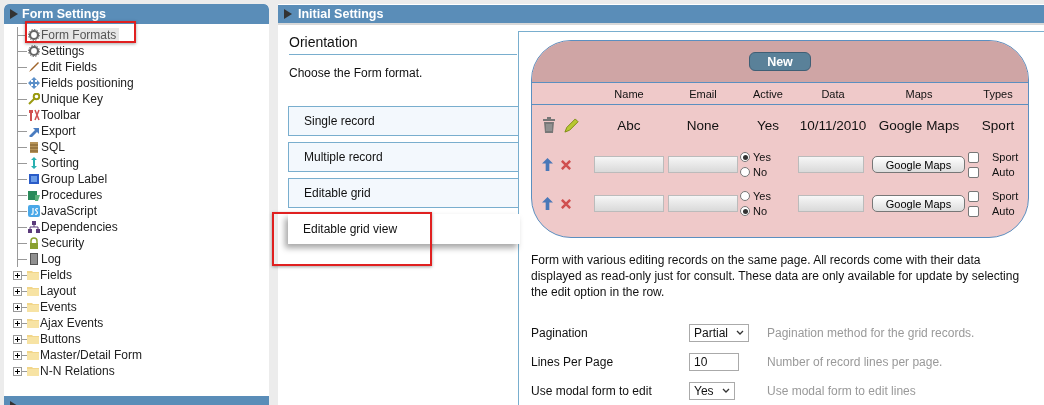 The height and width of the screenshot is (405, 1044). Describe the element at coordinates (34, 131) in the screenshot. I see `arrow-icon` at that location.